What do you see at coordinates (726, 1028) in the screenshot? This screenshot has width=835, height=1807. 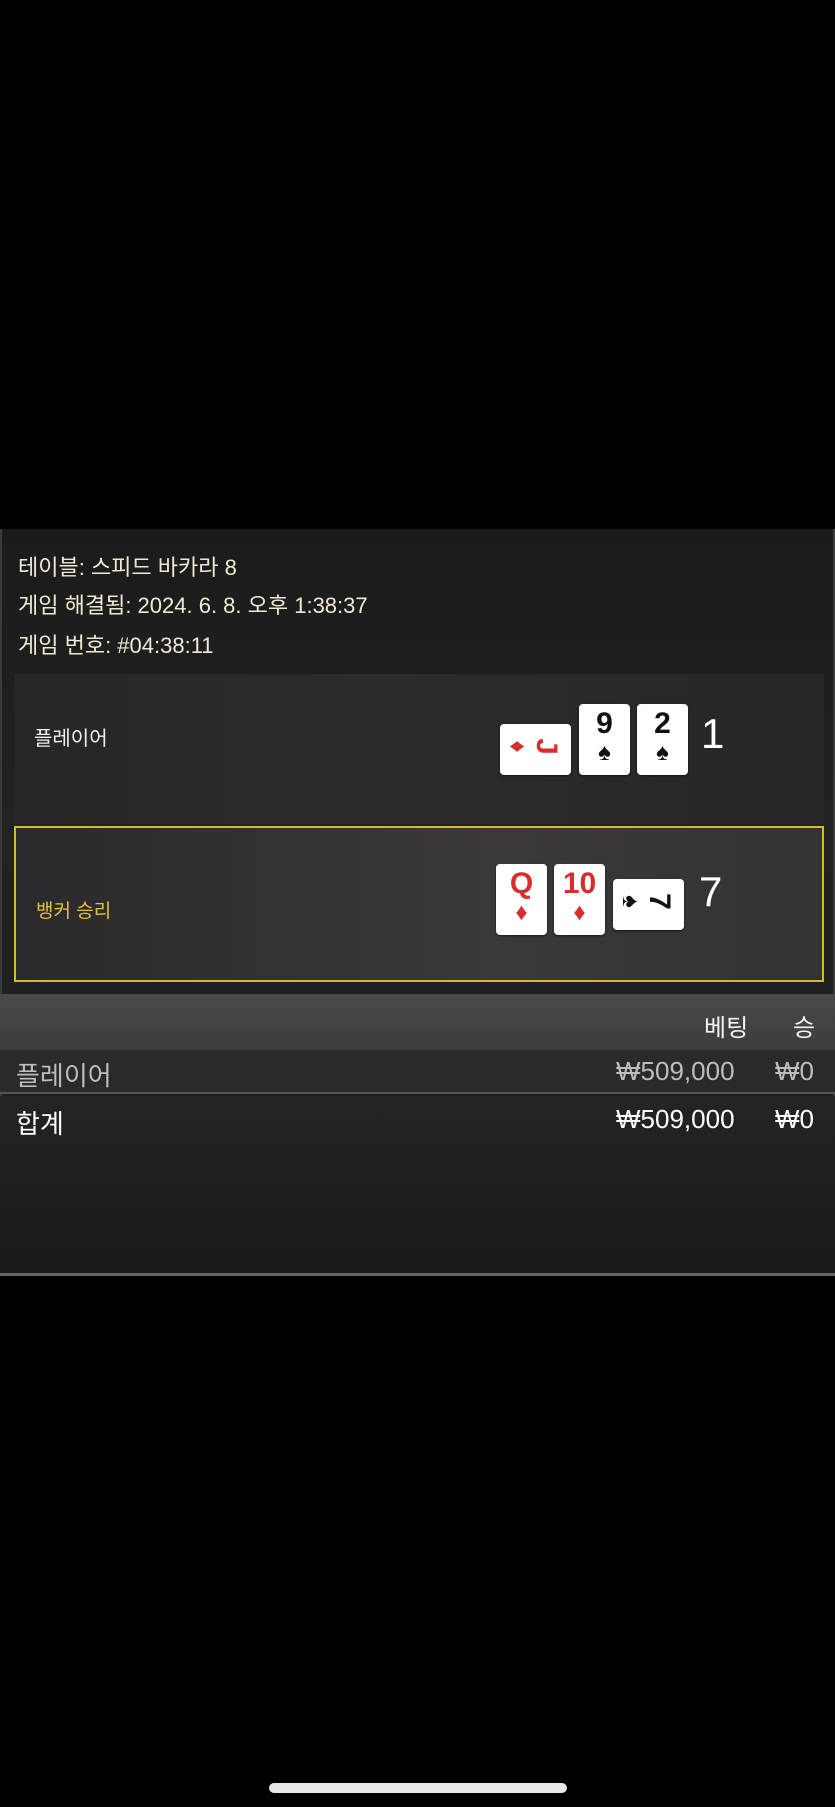 I see `bet-column-header: 베팅` at bounding box center [726, 1028].